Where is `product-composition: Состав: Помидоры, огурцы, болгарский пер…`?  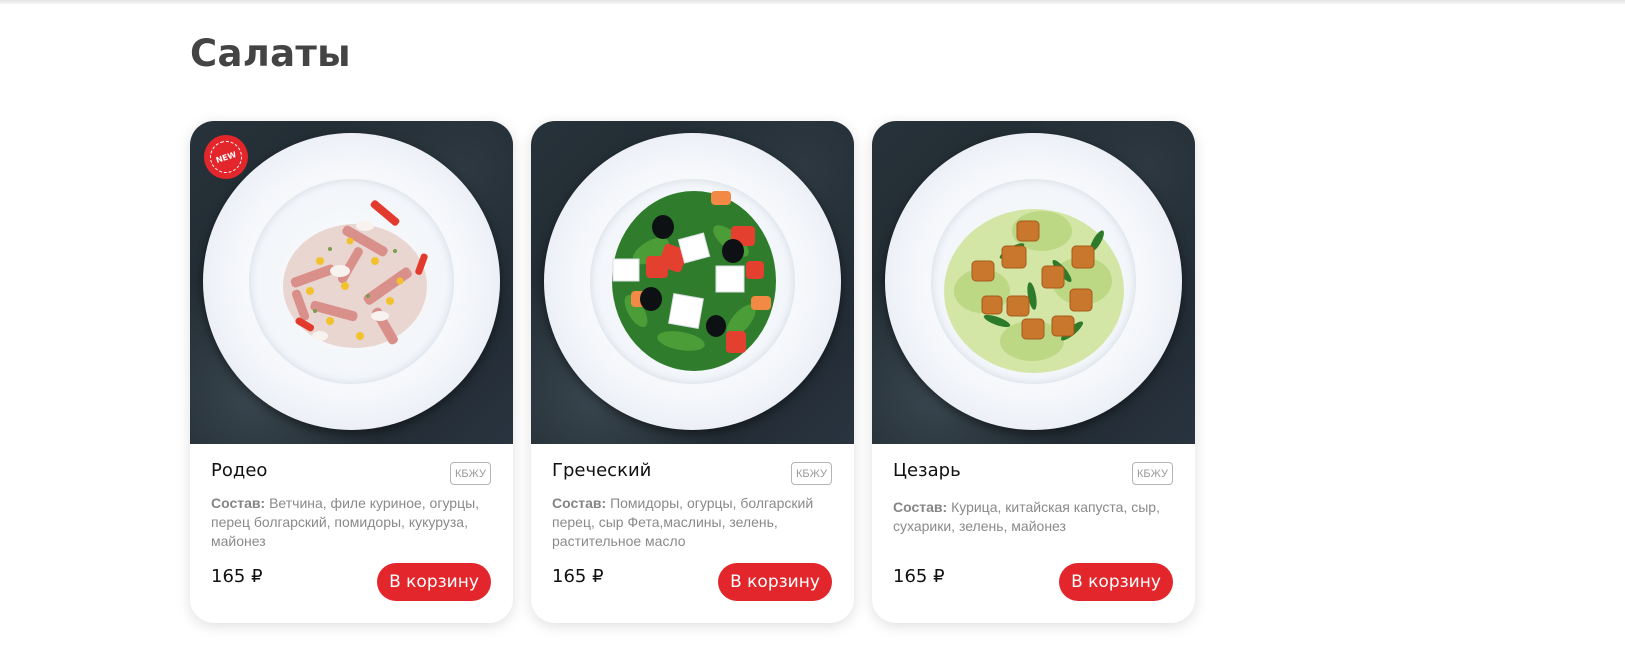 product-composition: Состав: Помидоры, огурцы, болгарский пер… is located at coordinates (694, 522).